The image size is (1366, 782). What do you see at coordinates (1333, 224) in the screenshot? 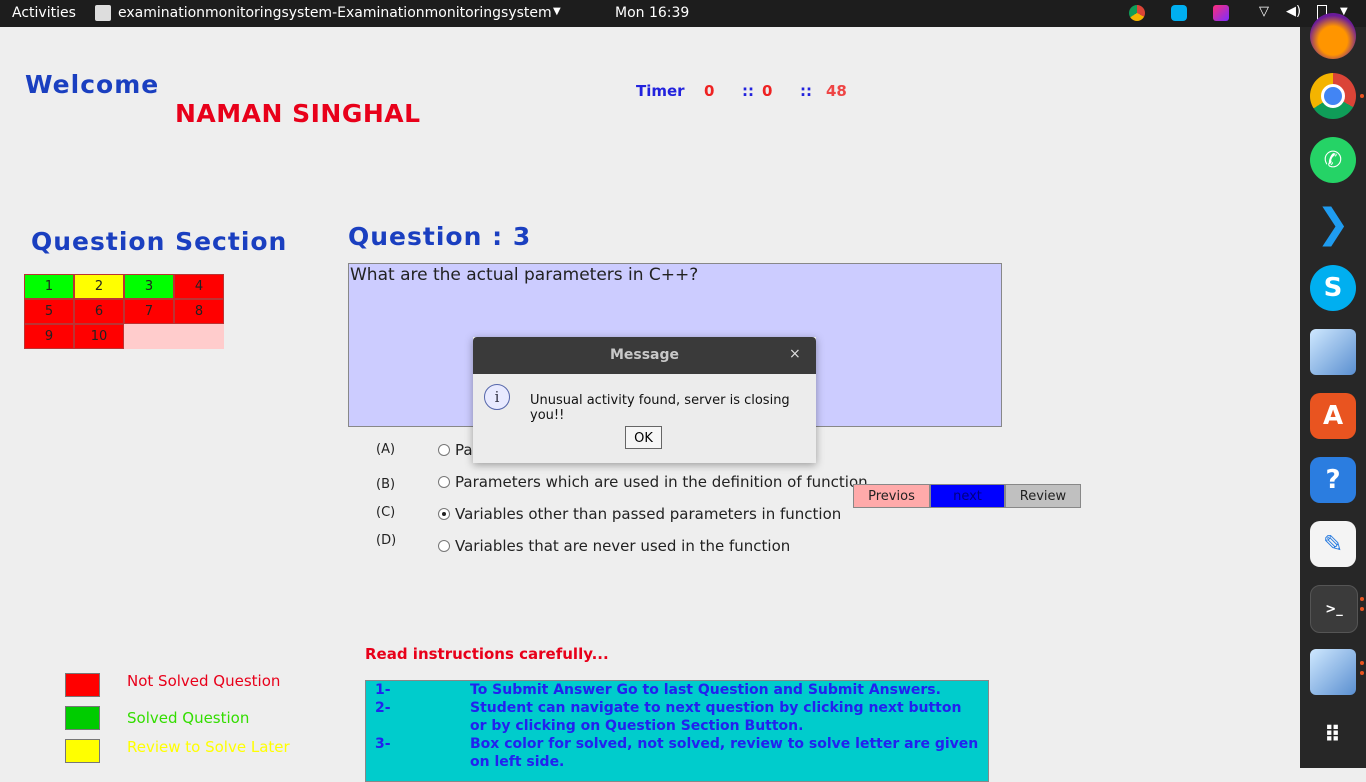
I see `vscode-icon: ❯` at bounding box center [1333, 224].